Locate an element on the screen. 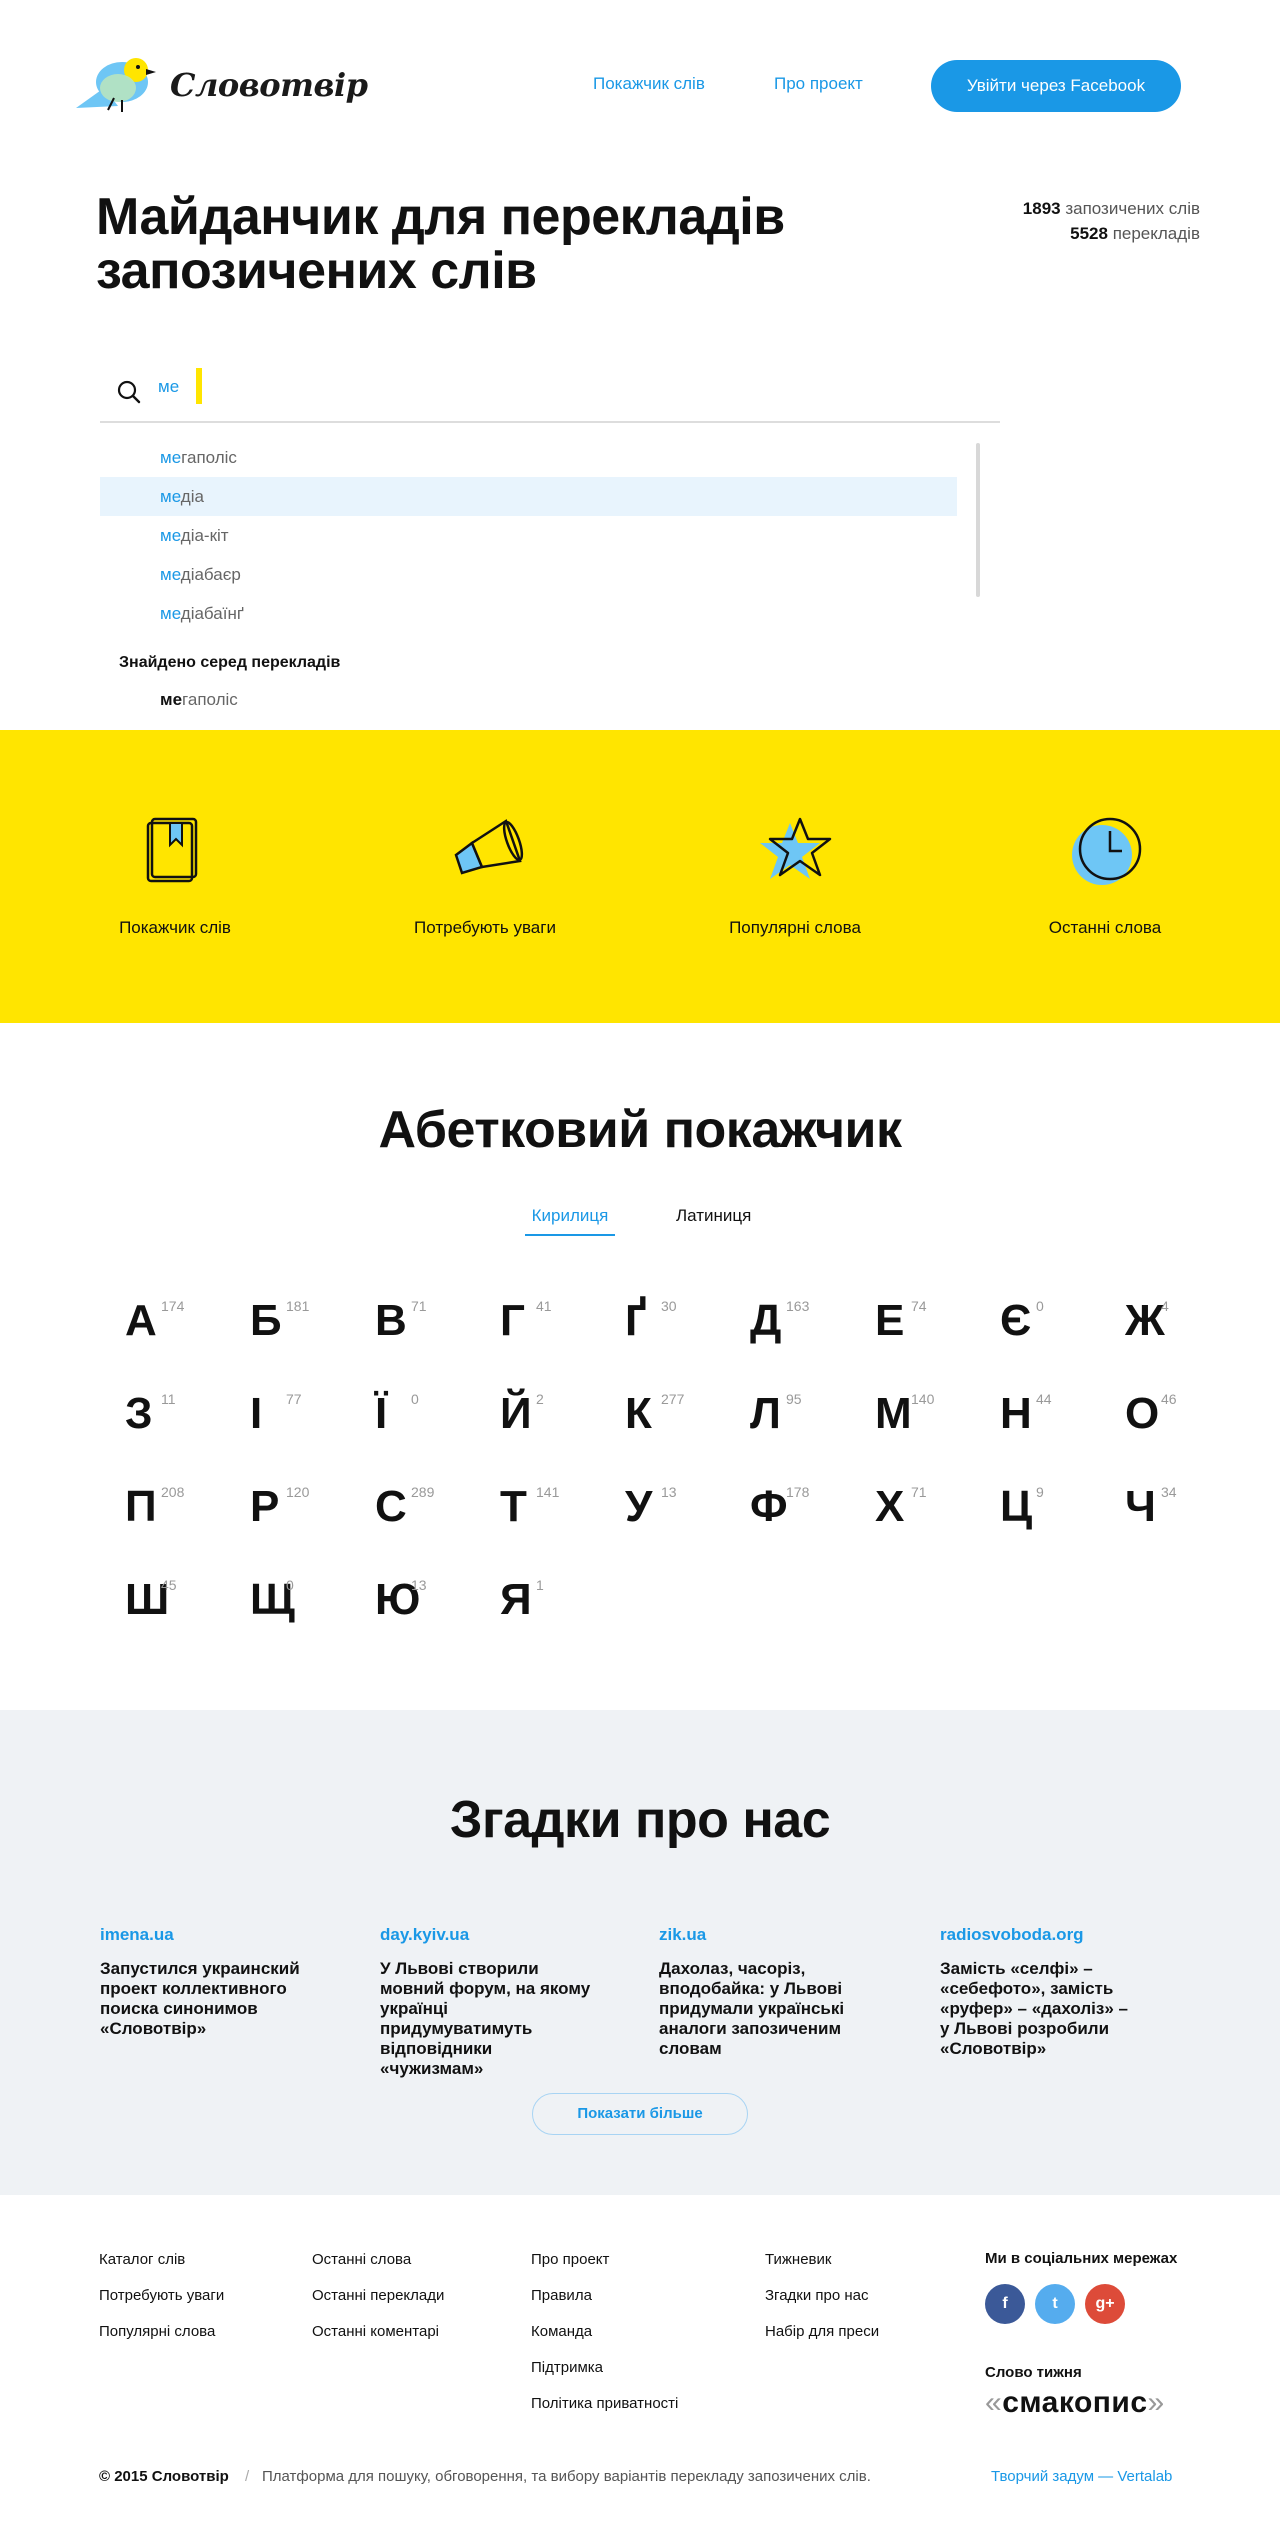  alphabet-letter: Ч 34 is located at coordinates (1161, 1512).